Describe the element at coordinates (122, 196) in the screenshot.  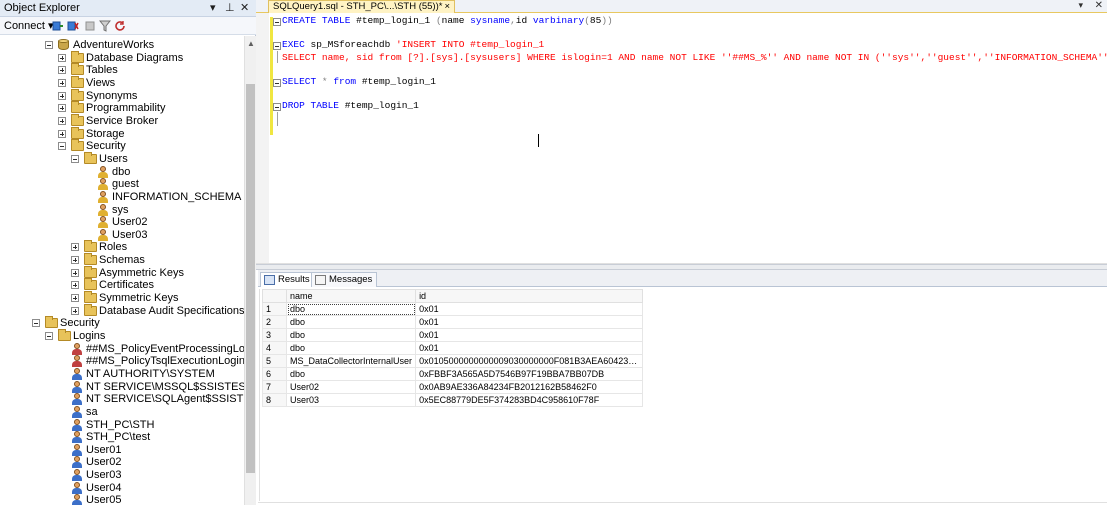
I see `tree-item-information-schema: INFORMATION_SCHEMA` at that location.